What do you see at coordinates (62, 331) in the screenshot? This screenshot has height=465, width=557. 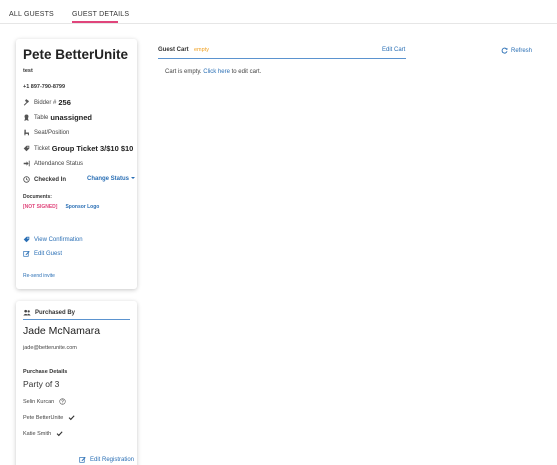 I see `buyer-name: Jade McNamara` at bounding box center [62, 331].